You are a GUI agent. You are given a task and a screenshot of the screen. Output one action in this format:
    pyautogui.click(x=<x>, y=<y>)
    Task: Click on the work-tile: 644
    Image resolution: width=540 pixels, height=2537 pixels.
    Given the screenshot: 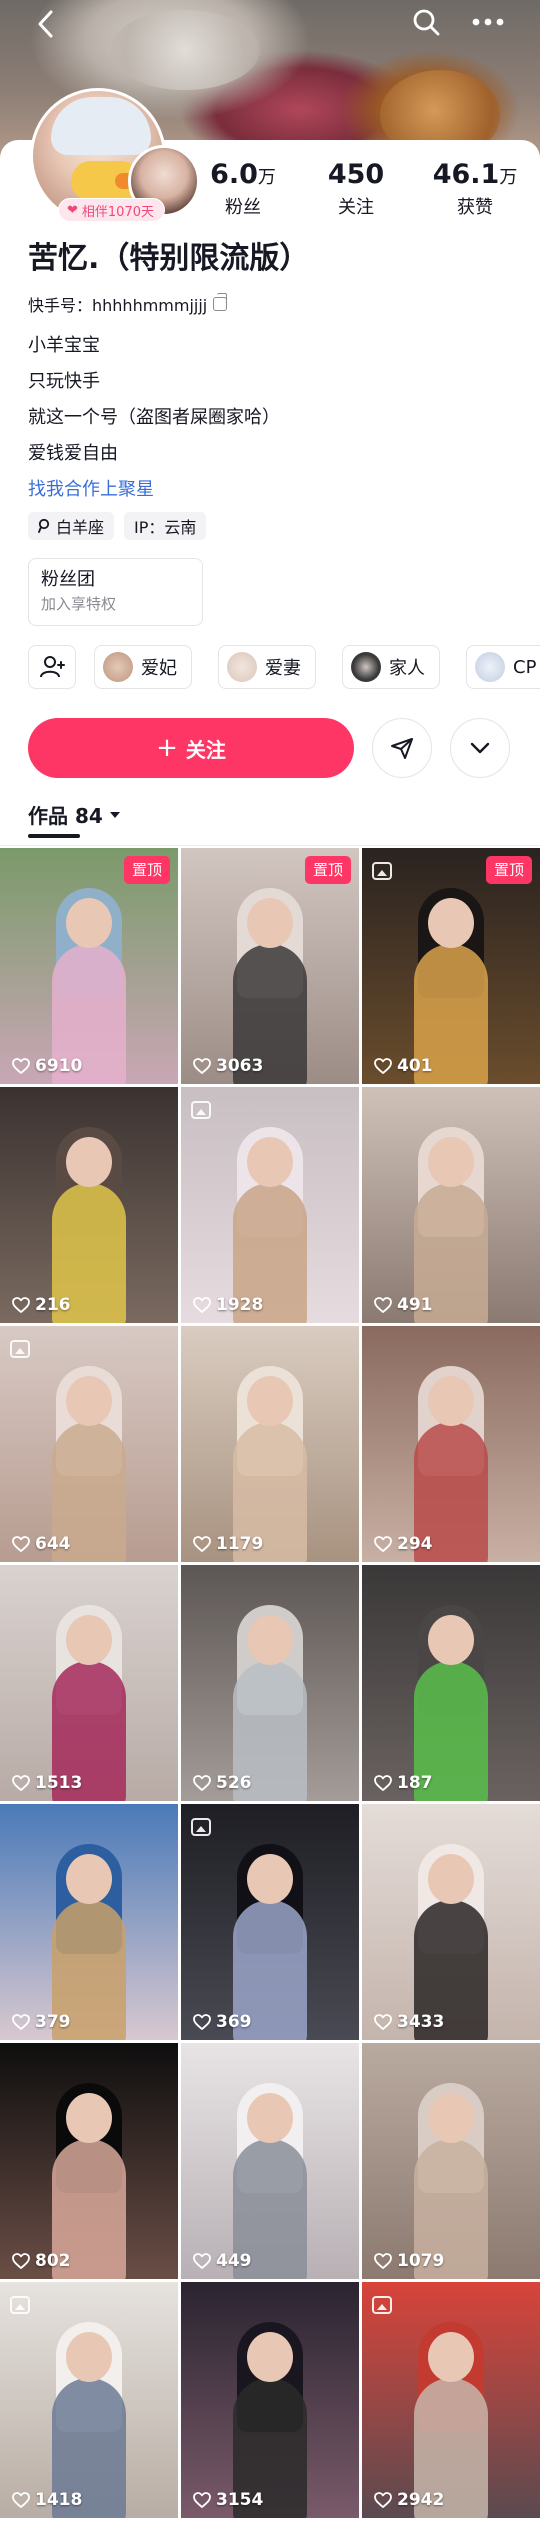 What is the action you would take?
    pyautogui.click(x=89, y=1444)
    